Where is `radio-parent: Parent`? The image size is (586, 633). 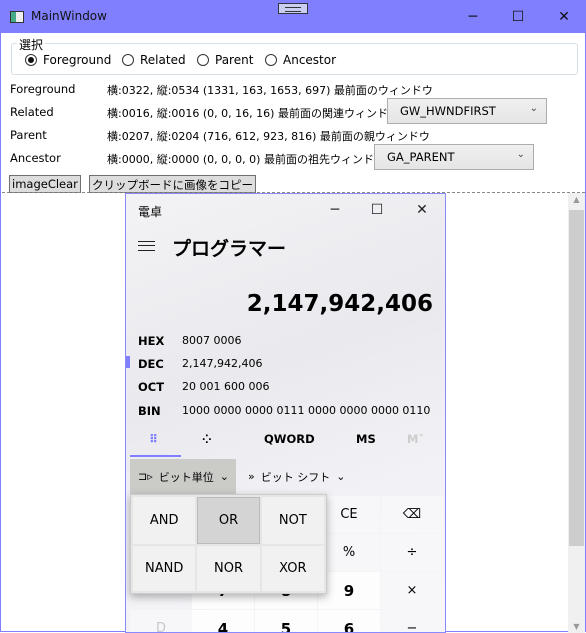 radio-parent: Parent is located at coordinates (225, 60).